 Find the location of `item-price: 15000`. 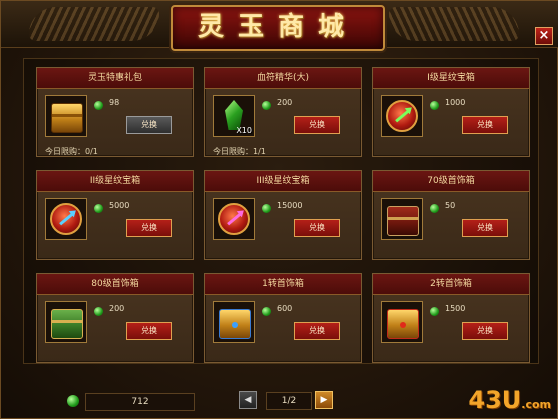

item-price: 15000 is located at coordinates (290, 205).